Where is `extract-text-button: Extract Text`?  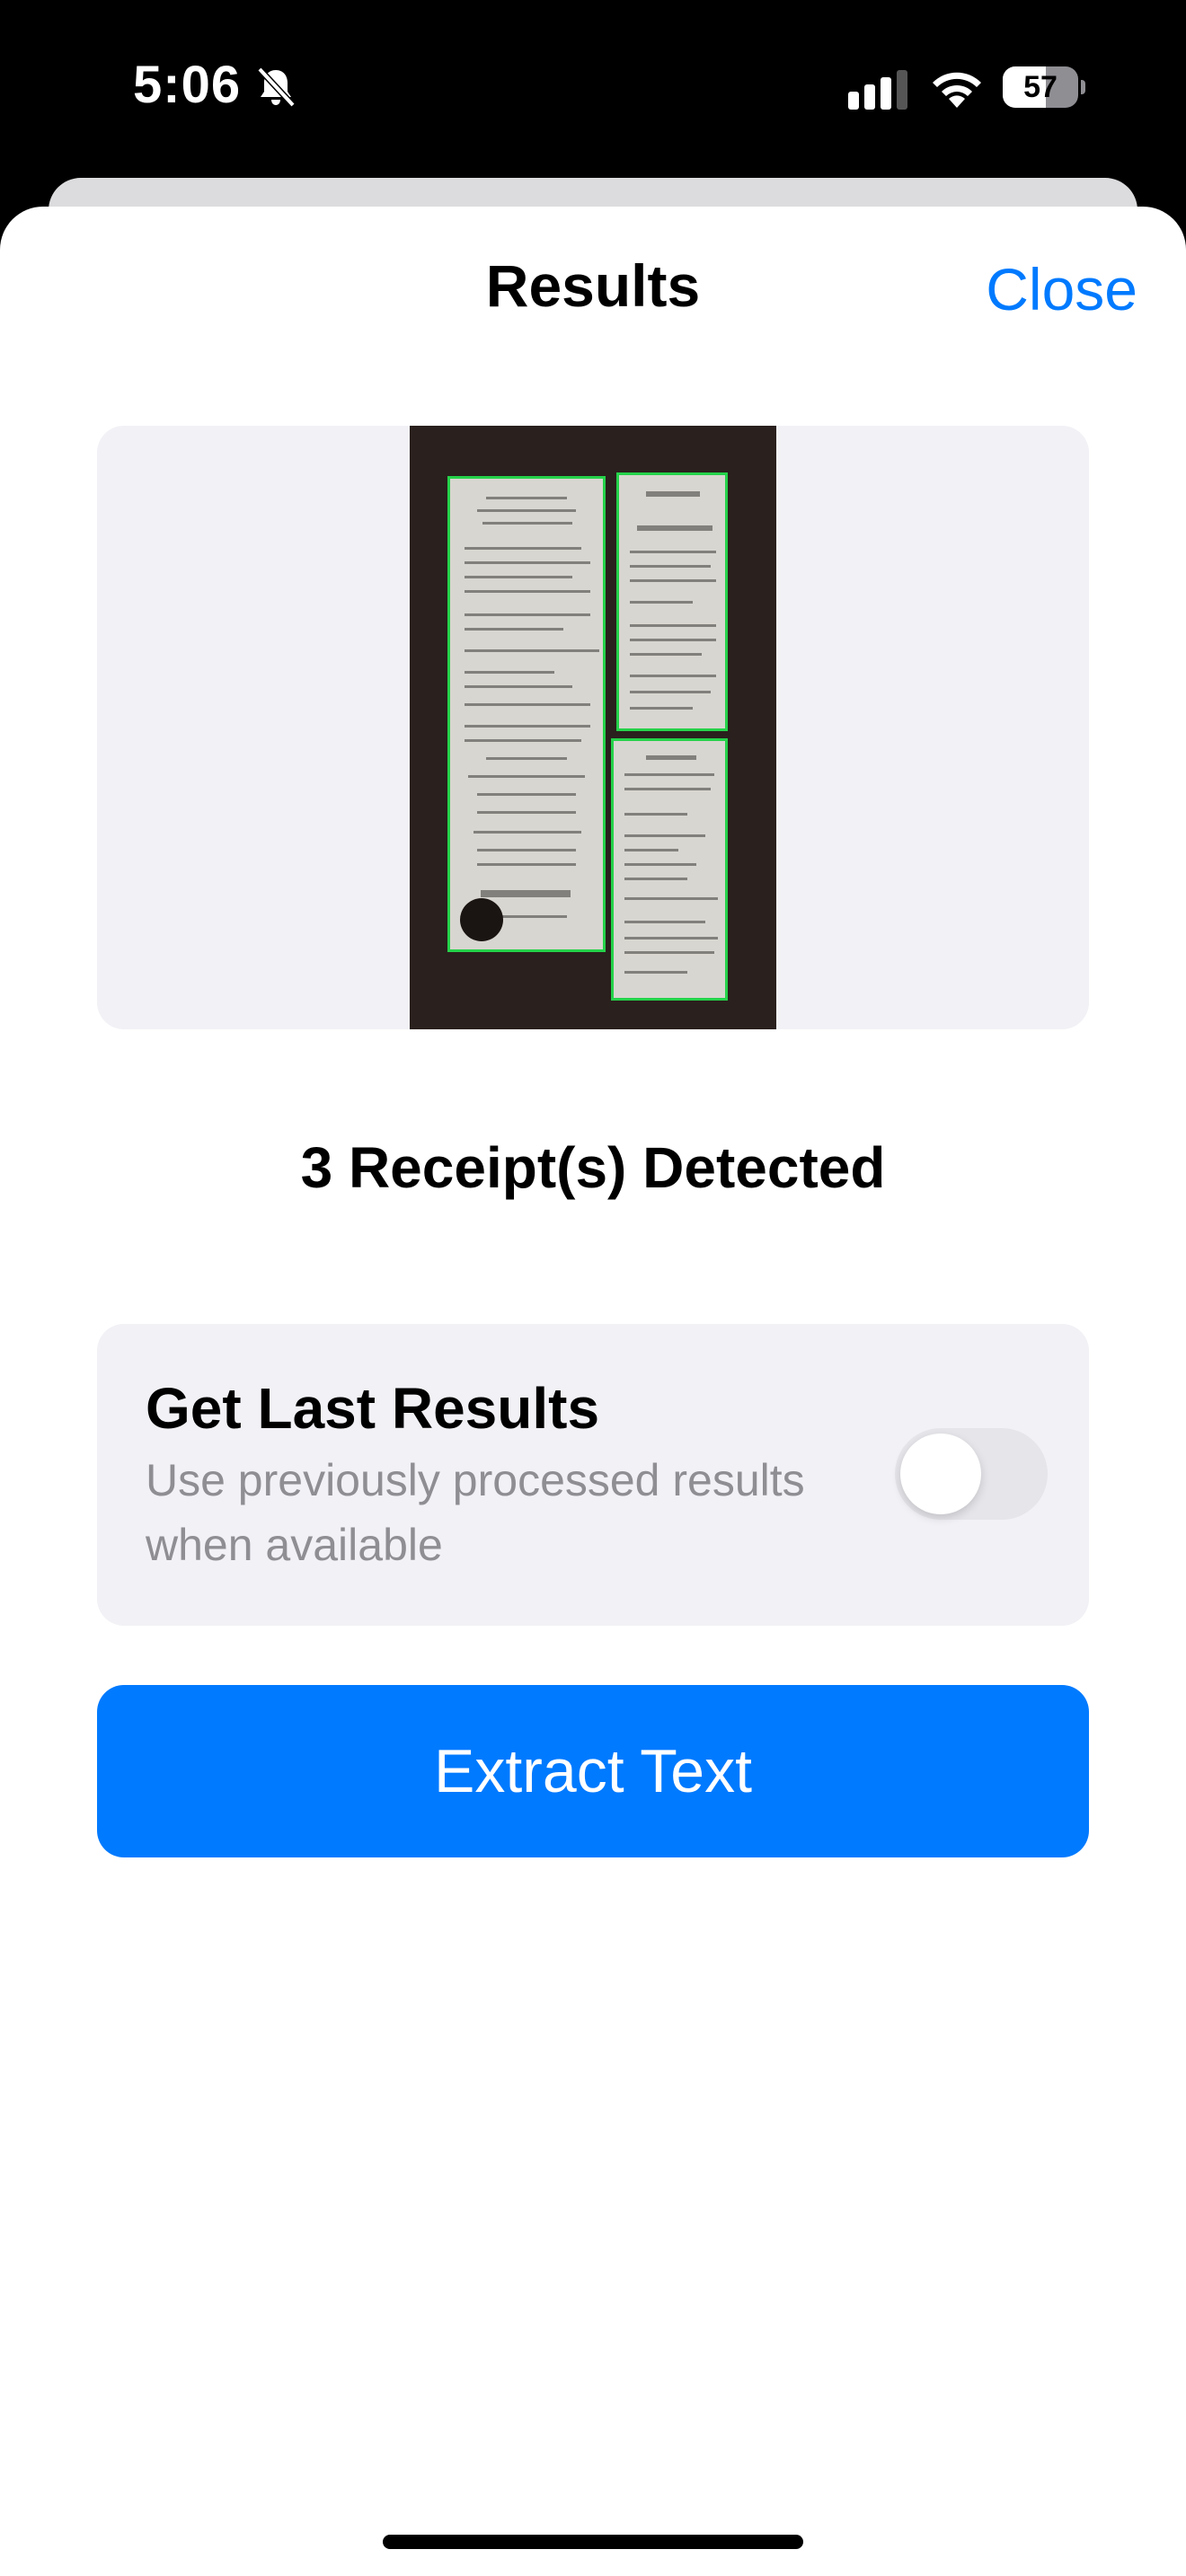 extract-text-button: Extract Text is located at coordinates (593, 1771).